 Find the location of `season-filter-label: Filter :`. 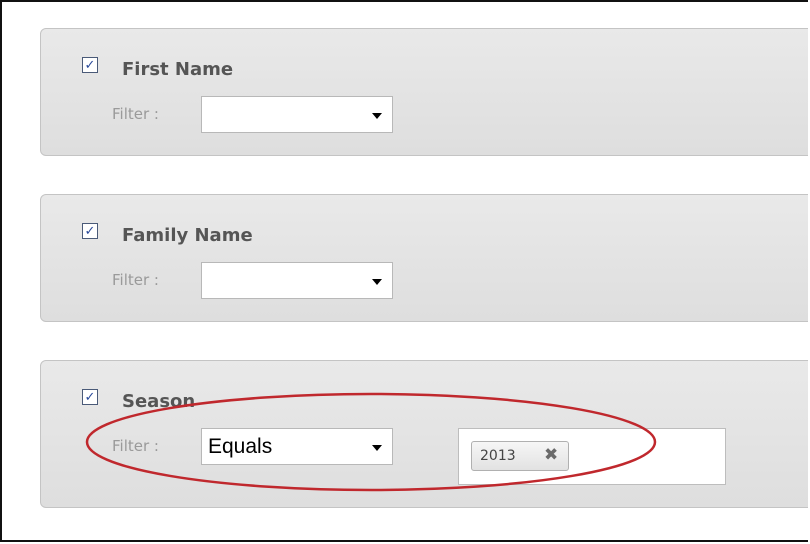

season-filter-label: Filter : is located at coordinates (135, 446).